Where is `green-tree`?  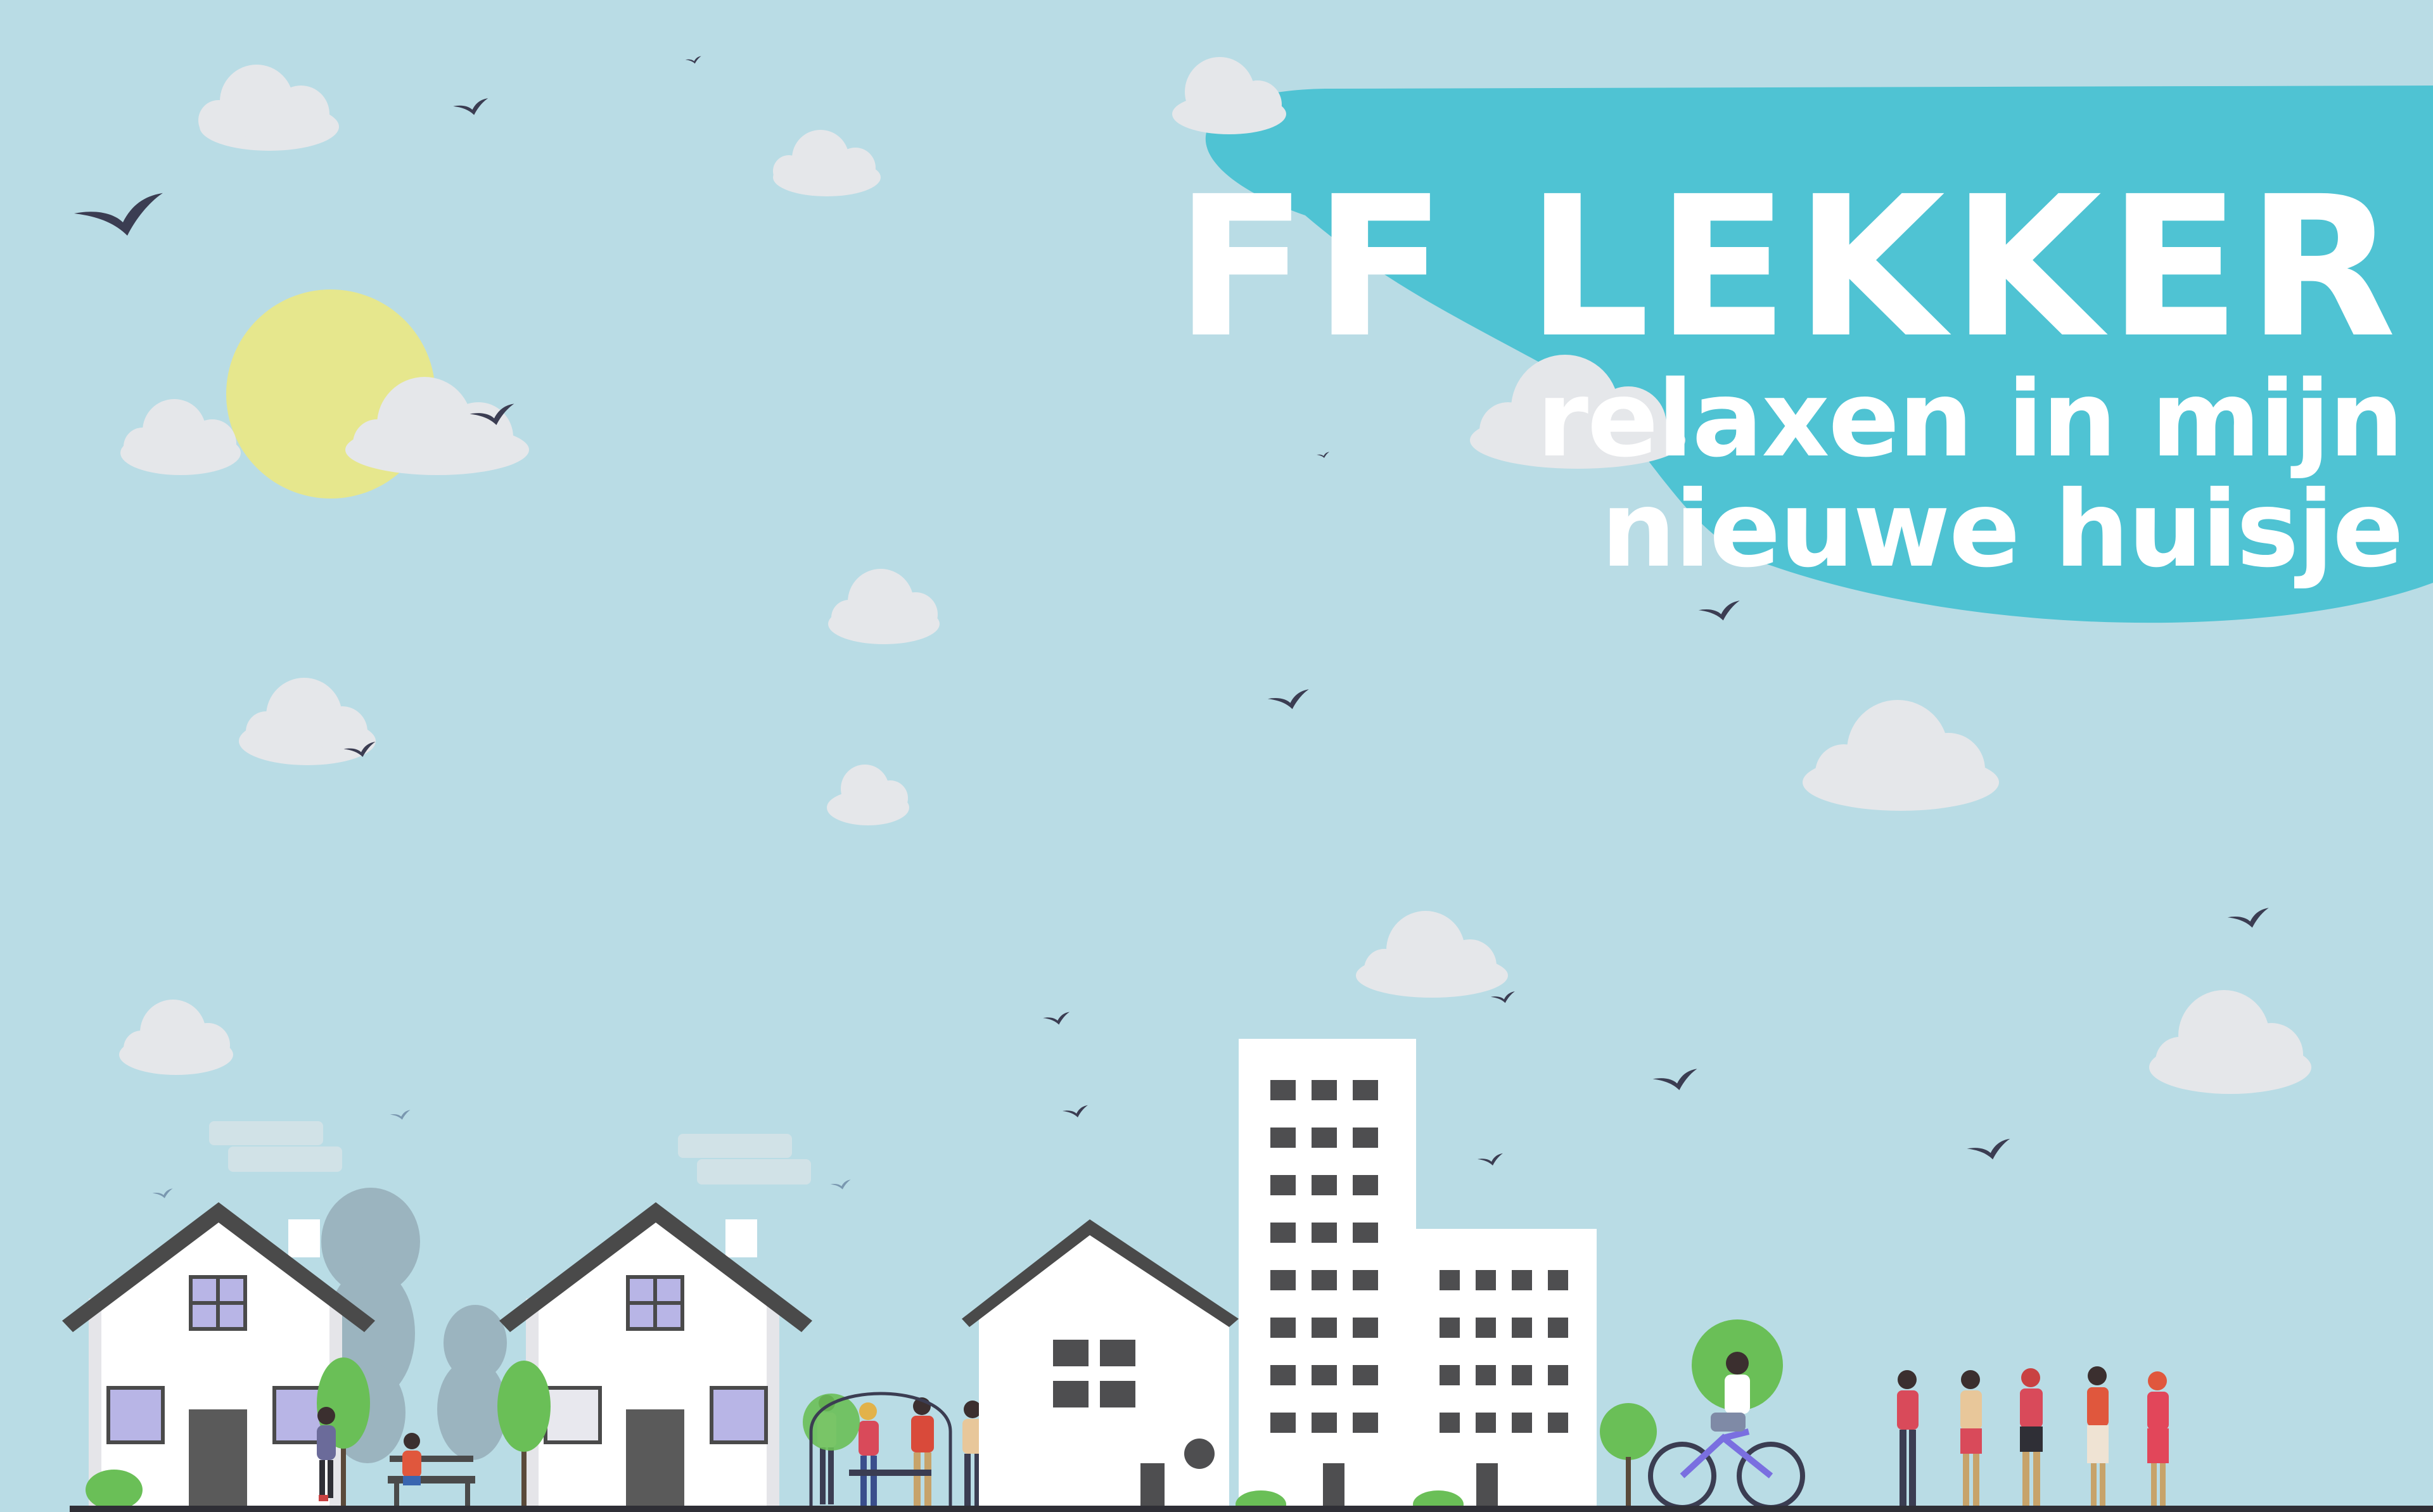 green-tree is located at coordinates (524, 1406).